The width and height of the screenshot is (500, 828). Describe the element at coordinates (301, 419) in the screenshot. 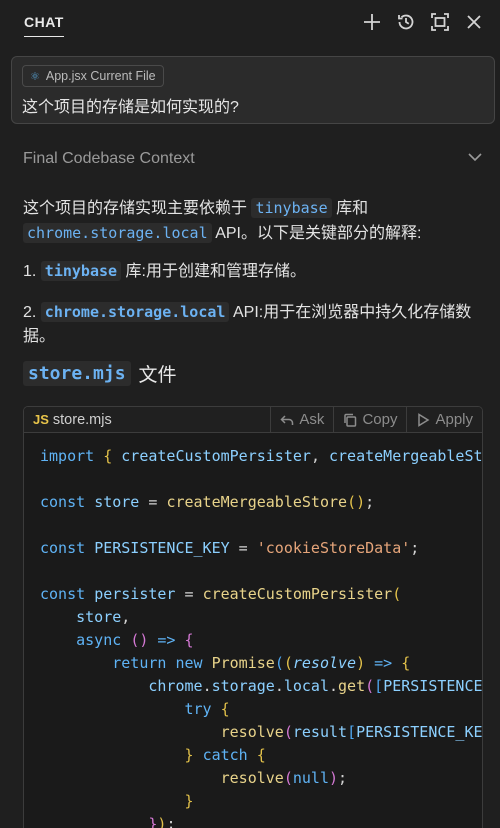

I see `ask-button: Ask` at that location.